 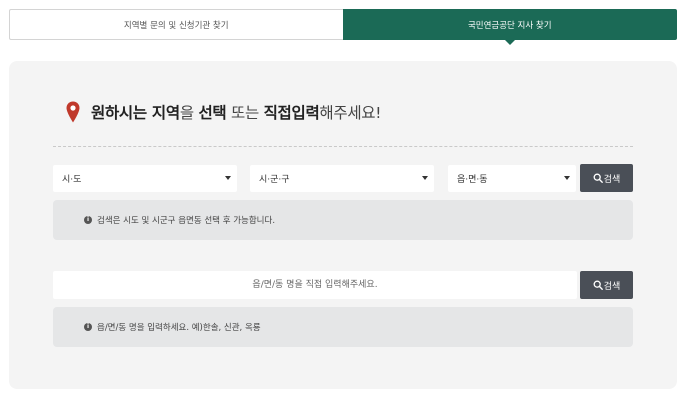 What do you see at coordinates (315, 285) in the screenshot?
I see `region-search-input` at bounding box center [315, 285].